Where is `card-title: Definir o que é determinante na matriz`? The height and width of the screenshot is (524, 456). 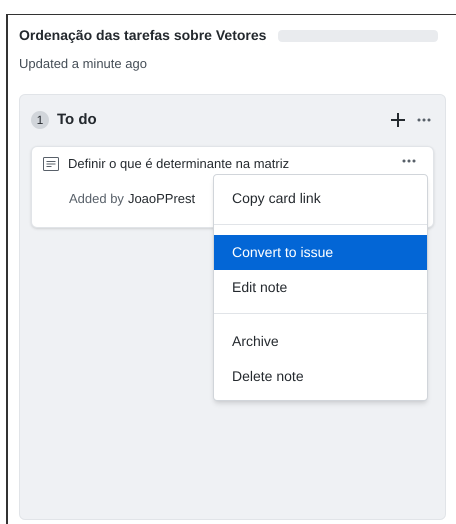
card-title: Definir o que é determinante na matriz is located at coordinates (179, 163).